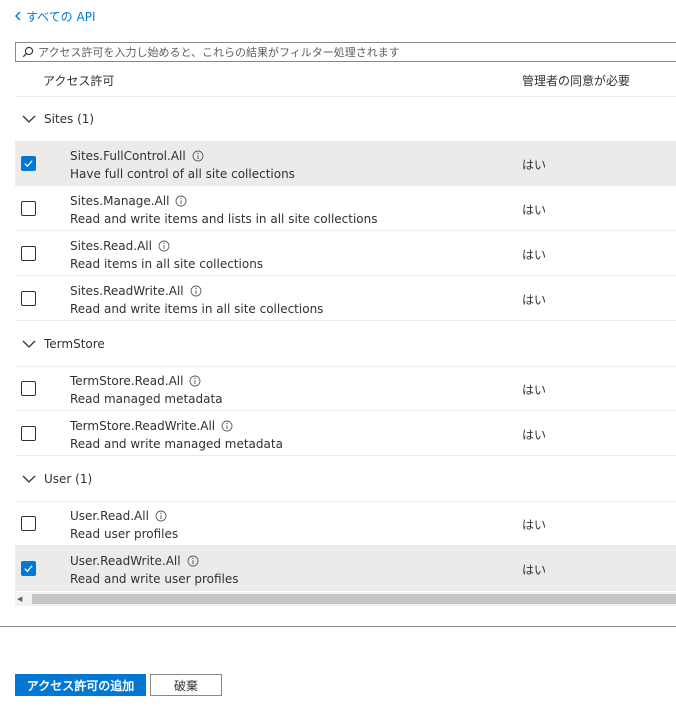  I want to click on permission-description: Read managed metadata, so click(146, 399).